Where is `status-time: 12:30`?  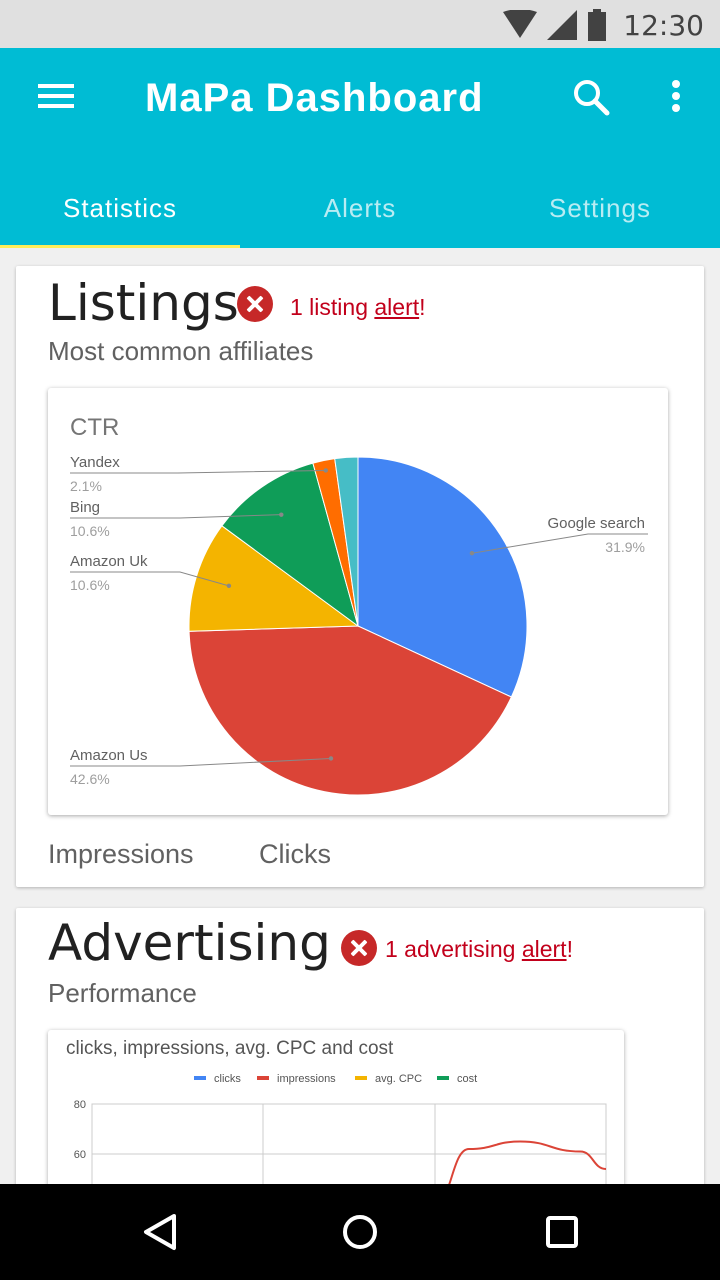
status-time: 12:30 is located at coordinates (663, 25).